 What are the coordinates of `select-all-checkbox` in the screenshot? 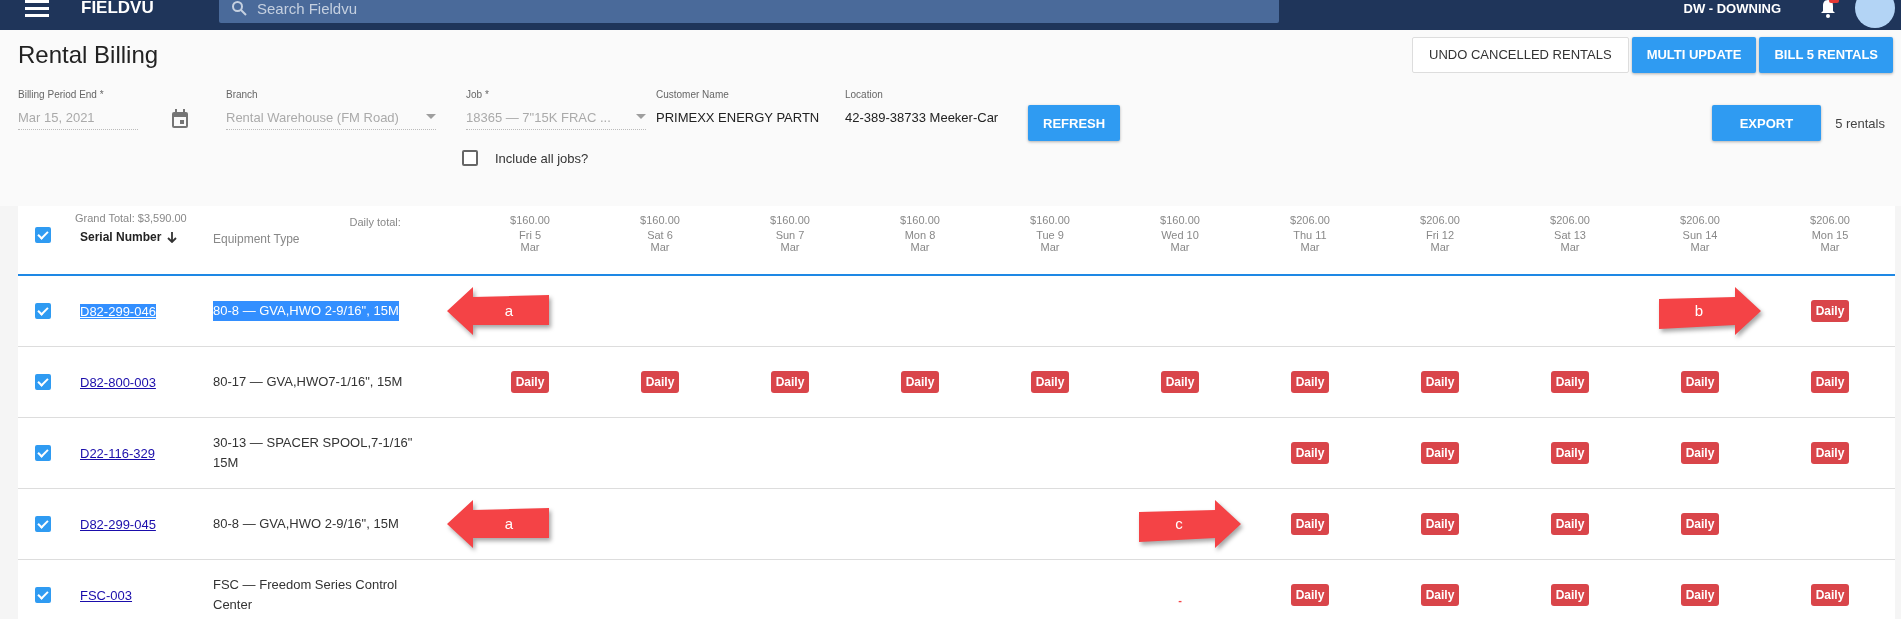 It's located at (42, 235).